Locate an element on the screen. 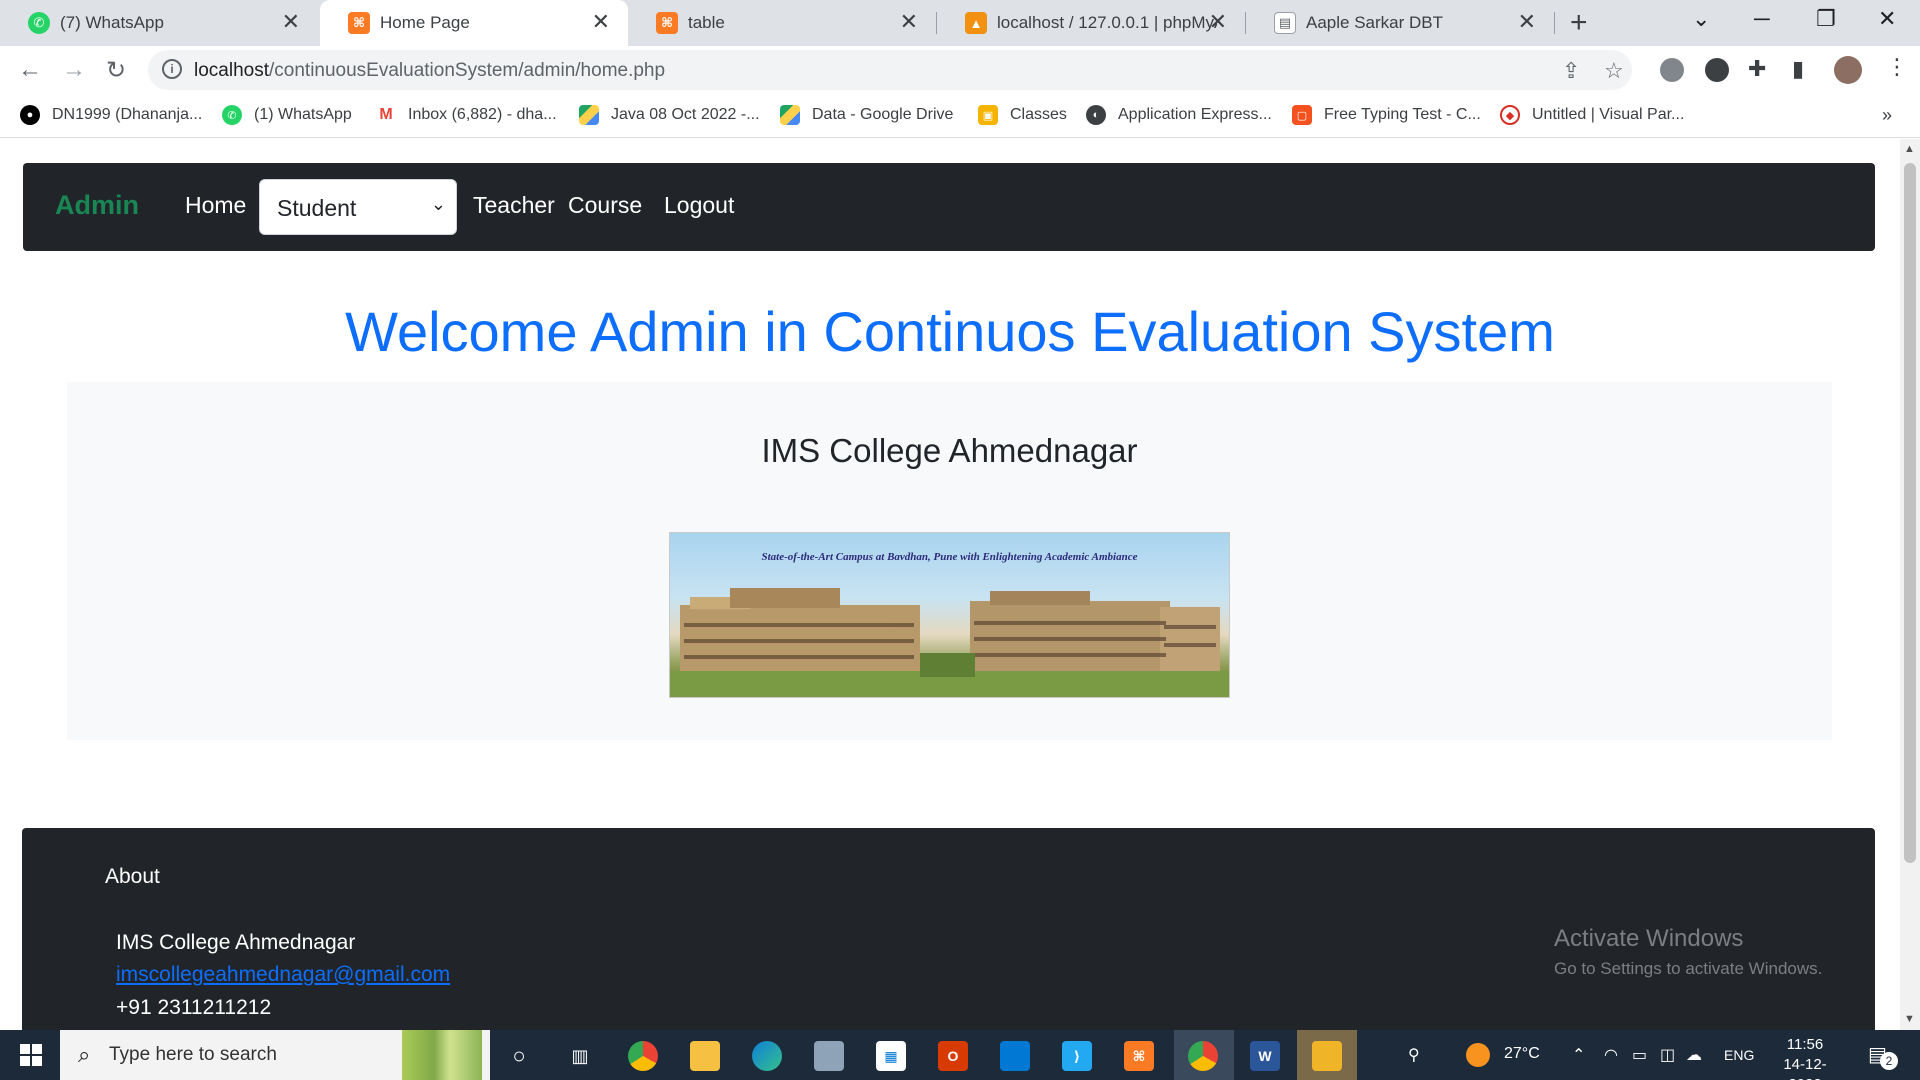 This screenshot has height=1080, width=1920. bookmark-item: ✆ (1) WhatsApp is located at coordinates (287, 115).